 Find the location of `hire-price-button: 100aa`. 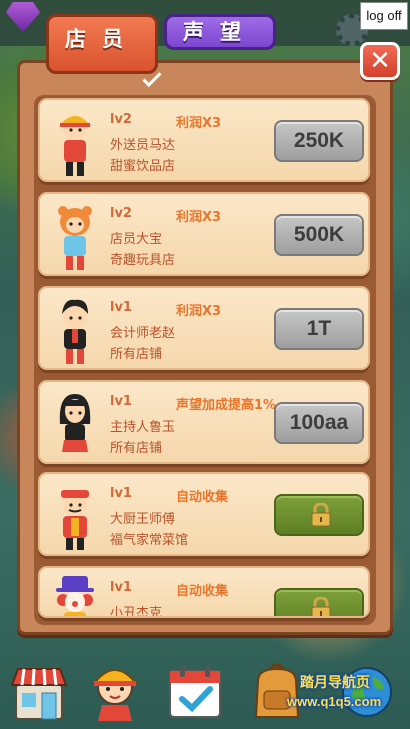

hire-price-button: 100aa is located at coordinates (319, 423).